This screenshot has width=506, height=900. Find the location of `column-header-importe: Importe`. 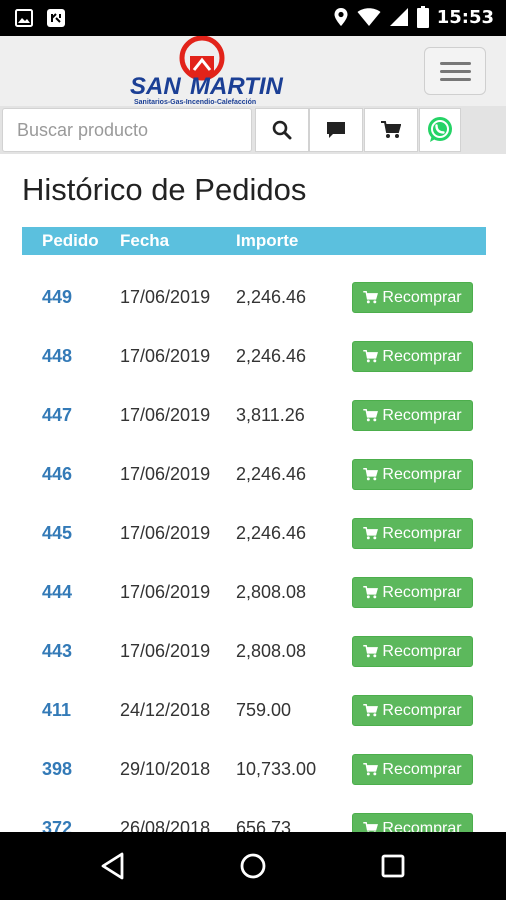

column-header-importe: Importe is located at coordinates (267, 240).